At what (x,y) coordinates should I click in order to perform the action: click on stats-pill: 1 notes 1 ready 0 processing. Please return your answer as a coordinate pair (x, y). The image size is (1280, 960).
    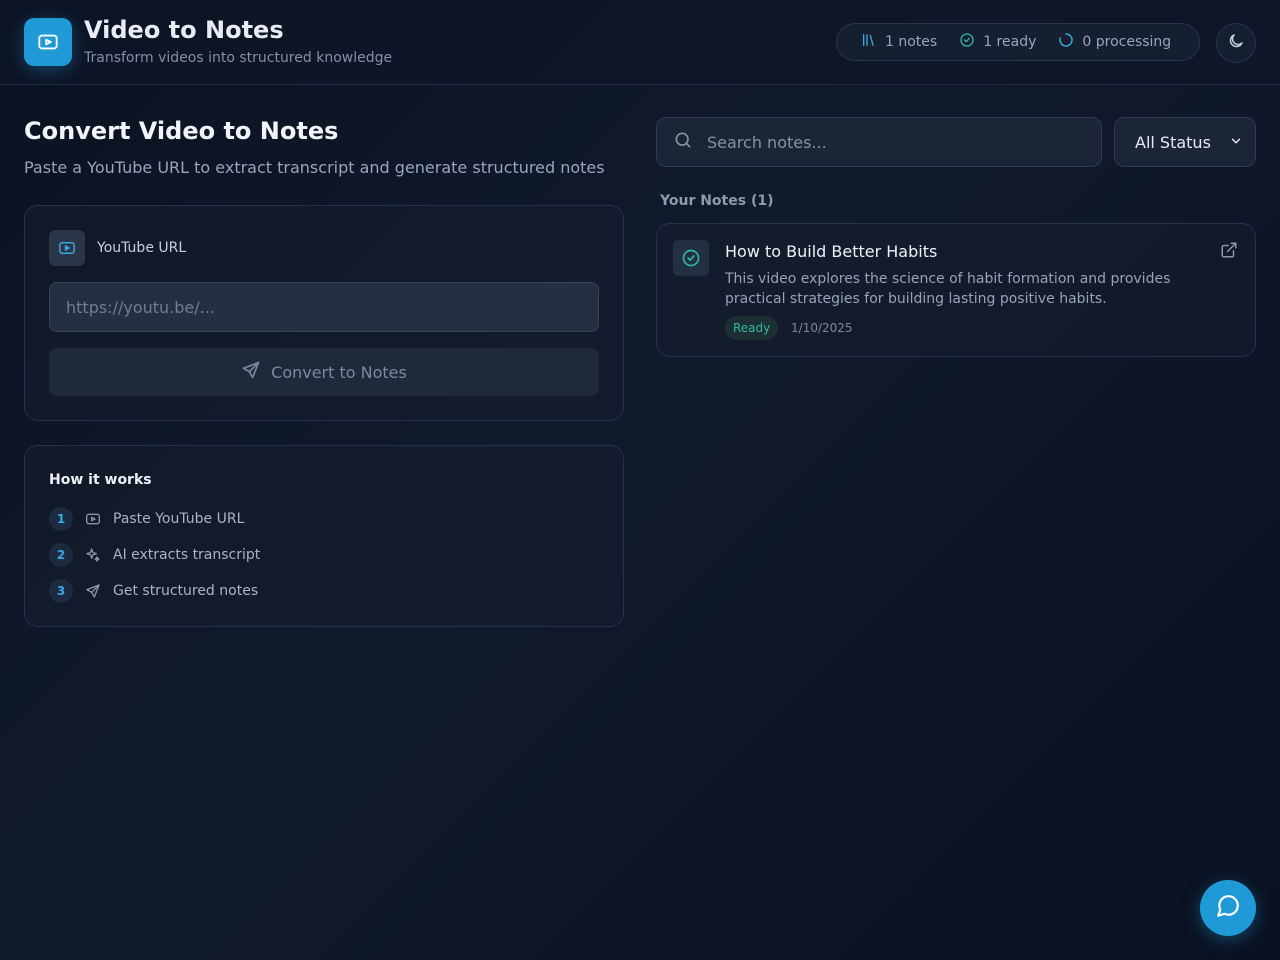
    Looking at the image, I should click on (1018, 42).